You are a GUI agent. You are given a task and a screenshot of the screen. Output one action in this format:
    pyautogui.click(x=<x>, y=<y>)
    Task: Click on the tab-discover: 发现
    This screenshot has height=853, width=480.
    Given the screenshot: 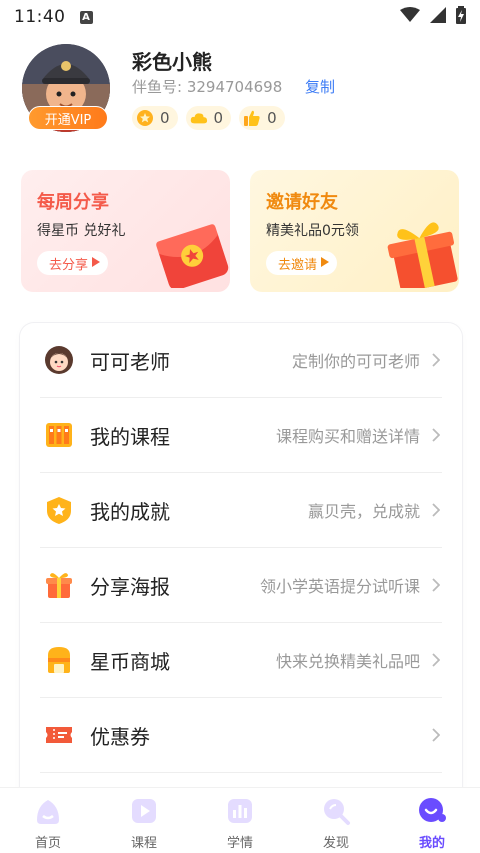 What is the action you would take?
    pyautogui.click(x=336, y=820)
    